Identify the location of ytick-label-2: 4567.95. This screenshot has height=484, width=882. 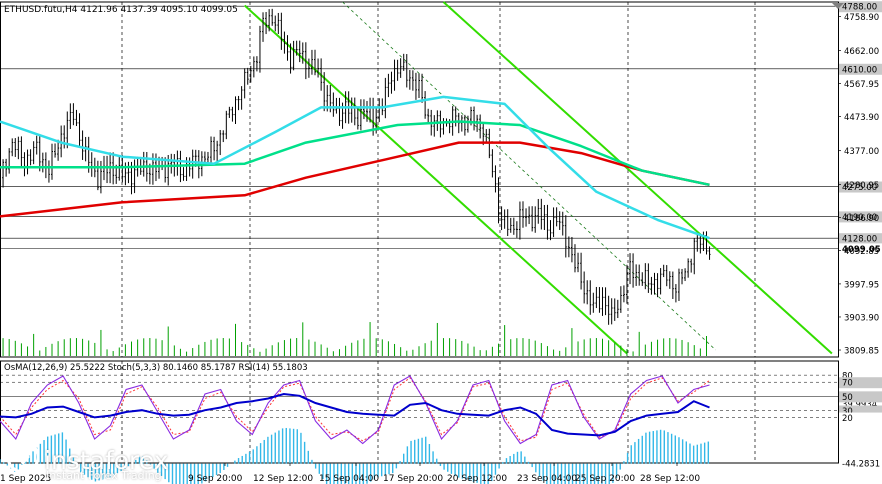
(861, 85).